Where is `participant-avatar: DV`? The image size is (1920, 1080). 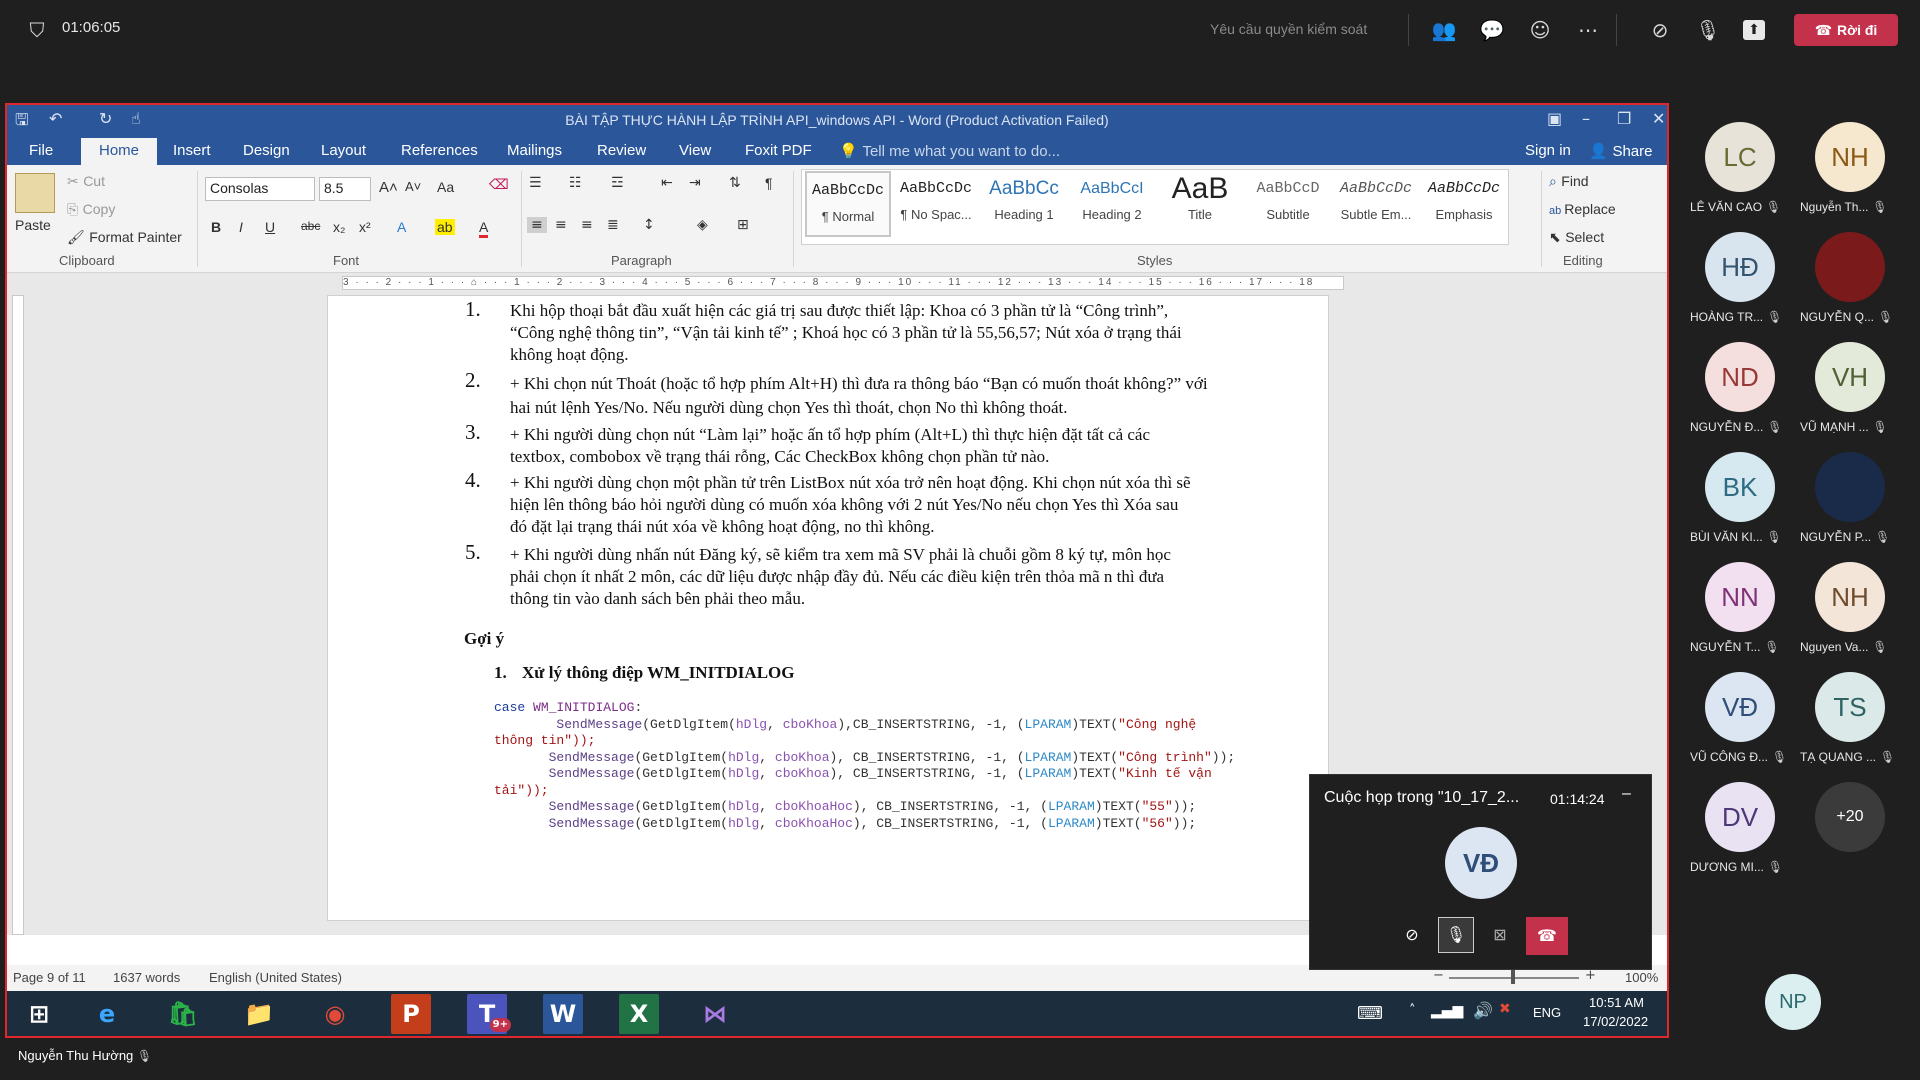 participant-avatar: DV is located at coordinates (1740, 817).